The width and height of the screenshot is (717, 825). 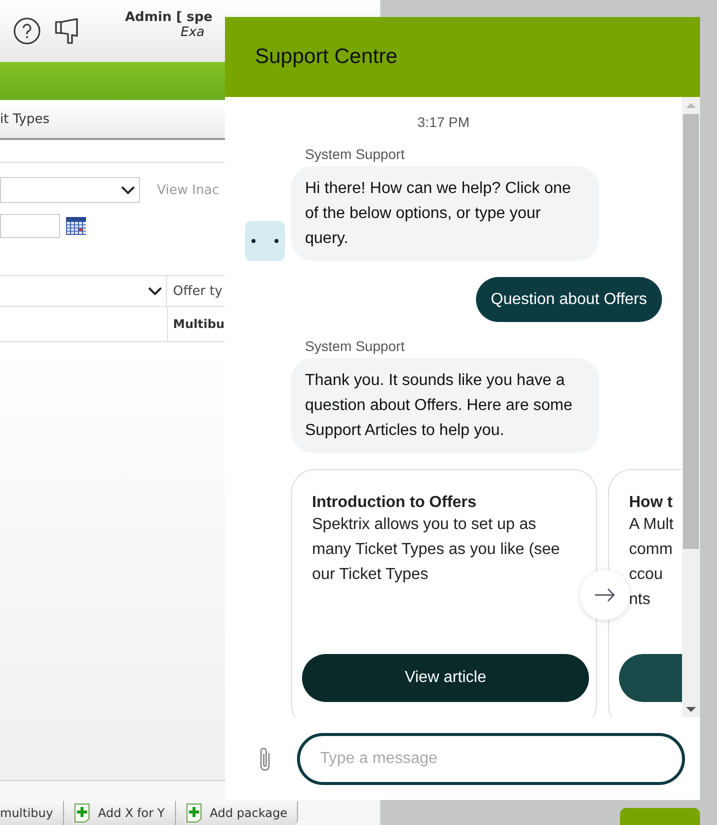 I want to click on attachment-icon, so click(x=265, y=758).